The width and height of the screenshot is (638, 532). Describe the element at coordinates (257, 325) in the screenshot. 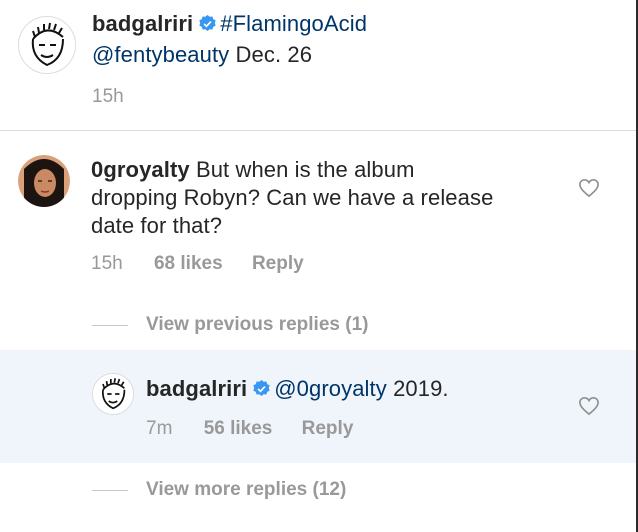

I see `view-previous-replies-button: View previous replies (1)` at that location.